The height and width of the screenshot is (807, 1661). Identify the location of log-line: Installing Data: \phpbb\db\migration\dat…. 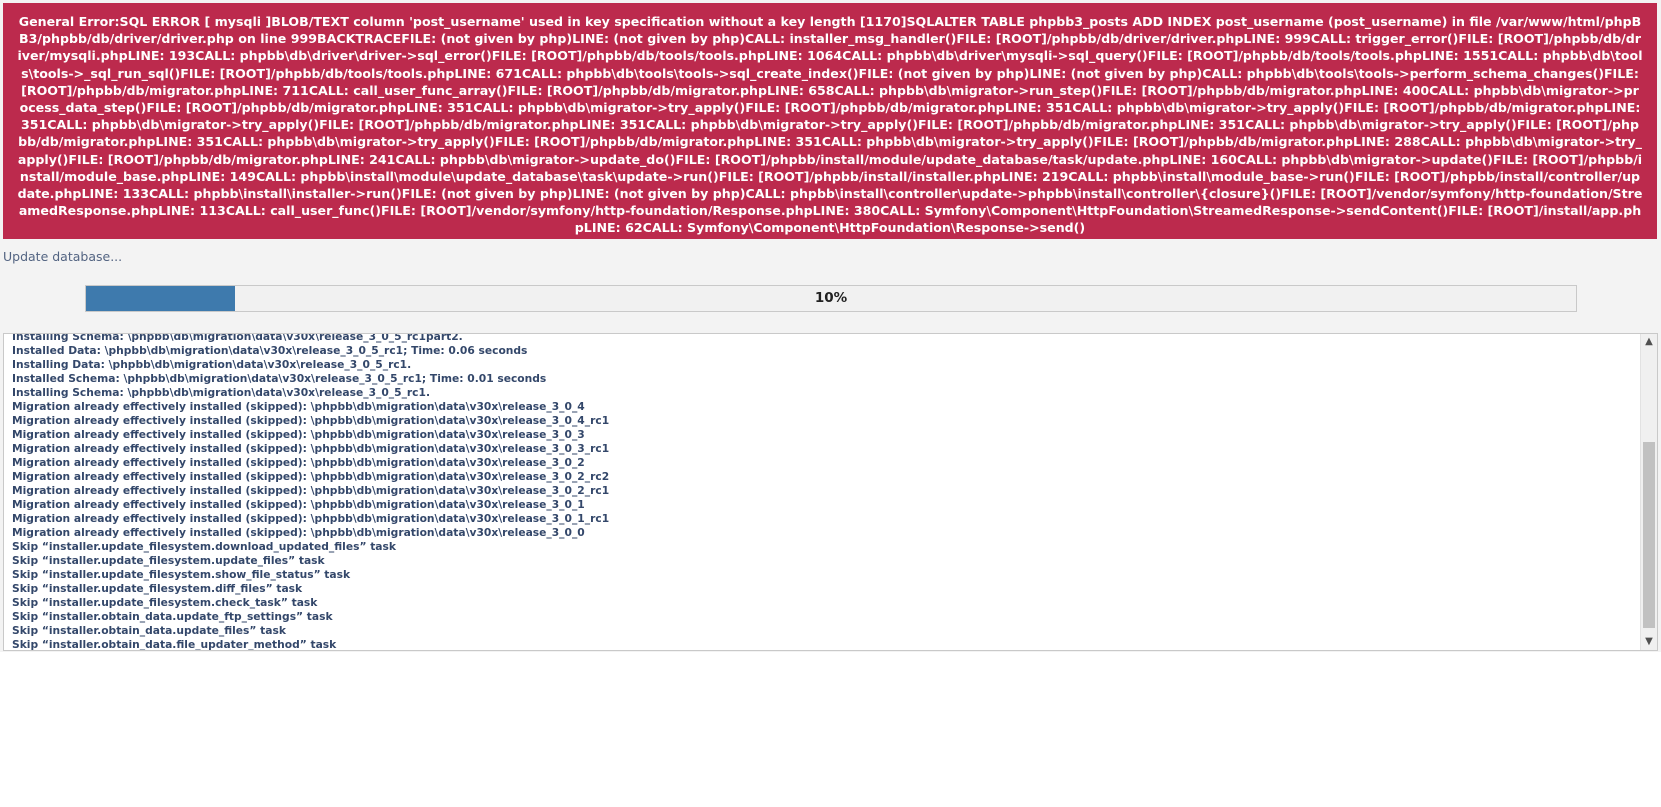
(212, 364).